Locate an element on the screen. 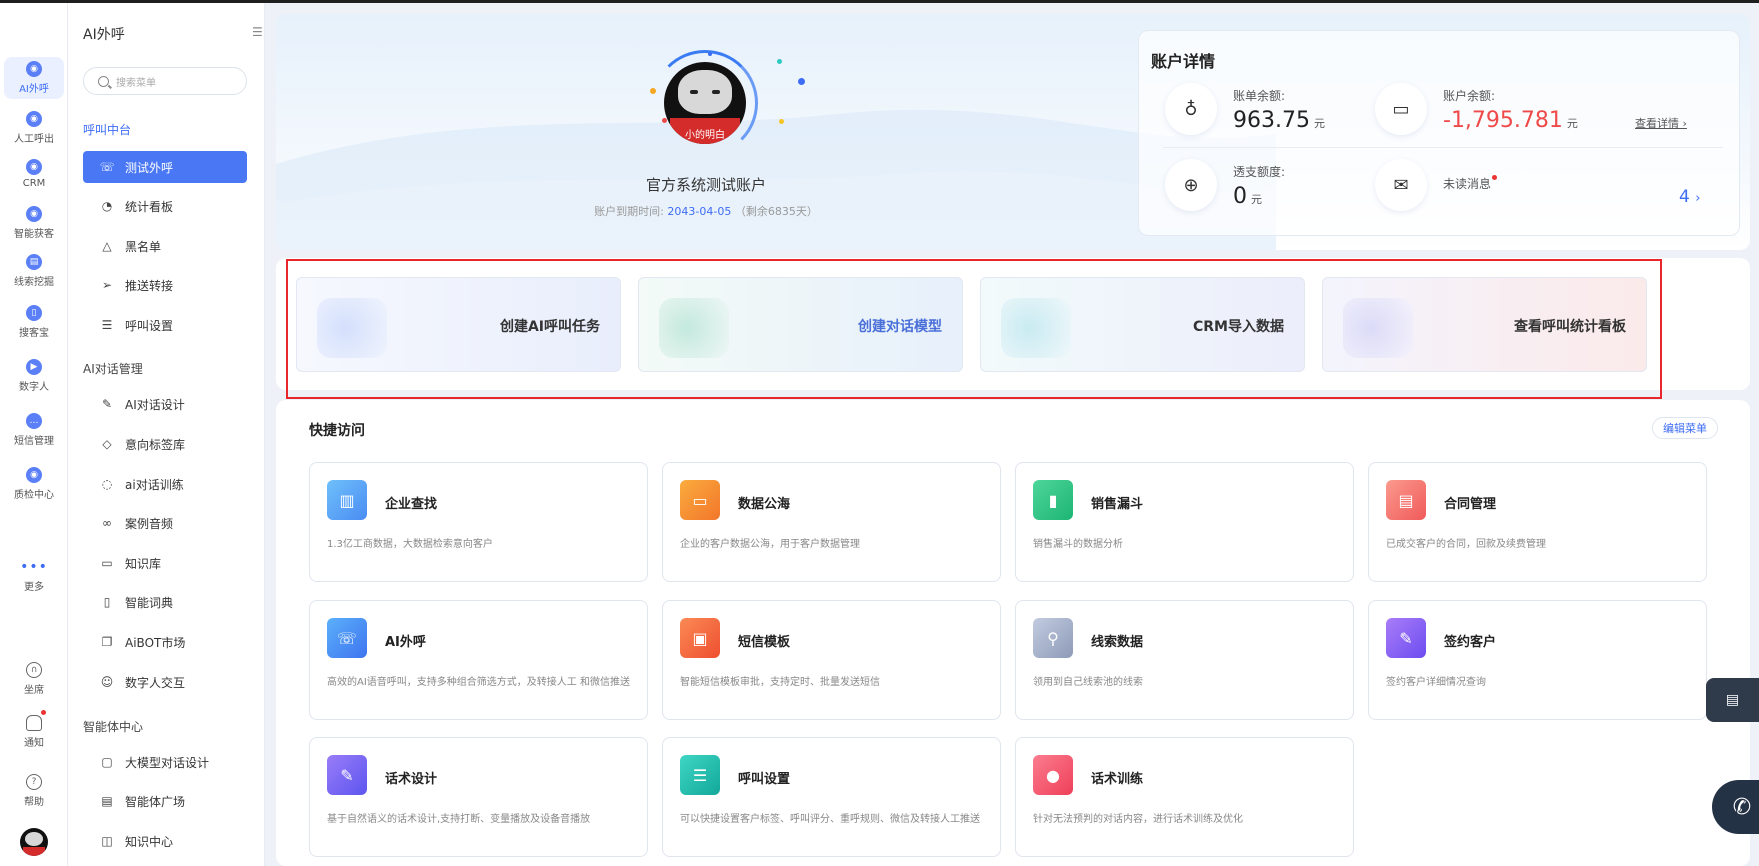 The image size is (1759, 866). search-placeholder: 搜索菜单 is located at coordinates (136, 83).